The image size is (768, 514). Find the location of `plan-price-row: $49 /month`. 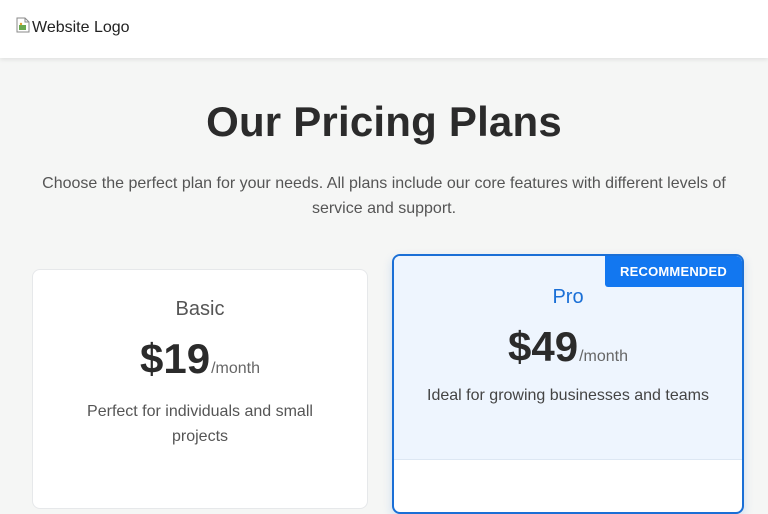

plan-price-row: $49 /month is located at coordinates (568, 347).